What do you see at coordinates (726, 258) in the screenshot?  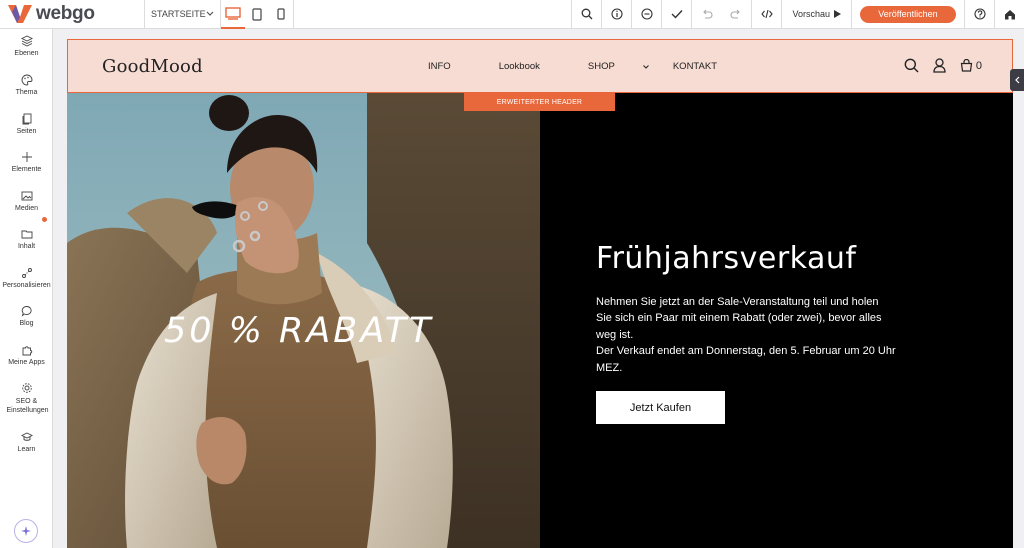 I see `hero-title: Frühjahrsverkauf` at bounding box center [726, 258].